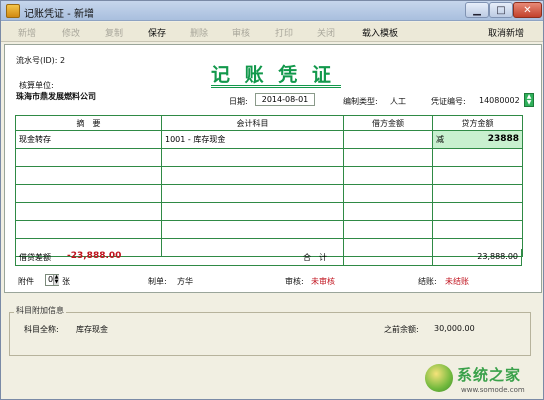 This screenshot has width=544, height=400. Describe the element at coordinates (59, 14) in the screenshot. I see `window-title: 记账凭证 - 新增` at that location.